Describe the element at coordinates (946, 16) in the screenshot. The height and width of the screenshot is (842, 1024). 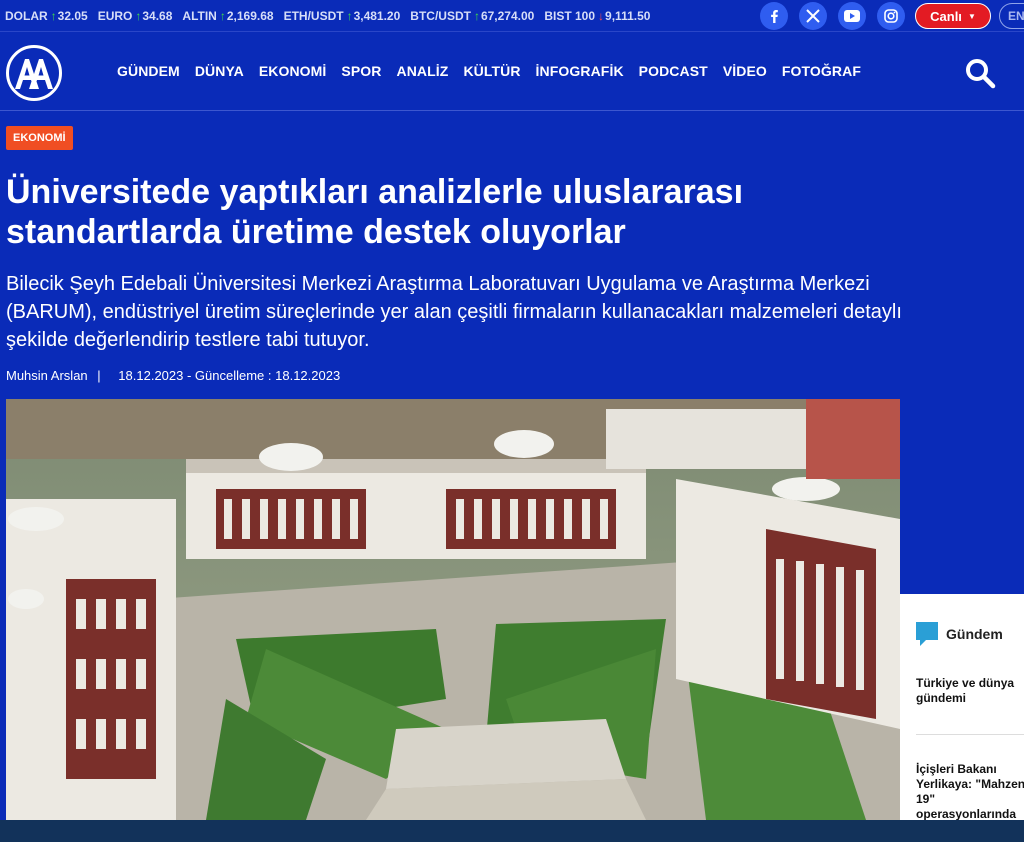
I see `live-label: Canlı` at that location.